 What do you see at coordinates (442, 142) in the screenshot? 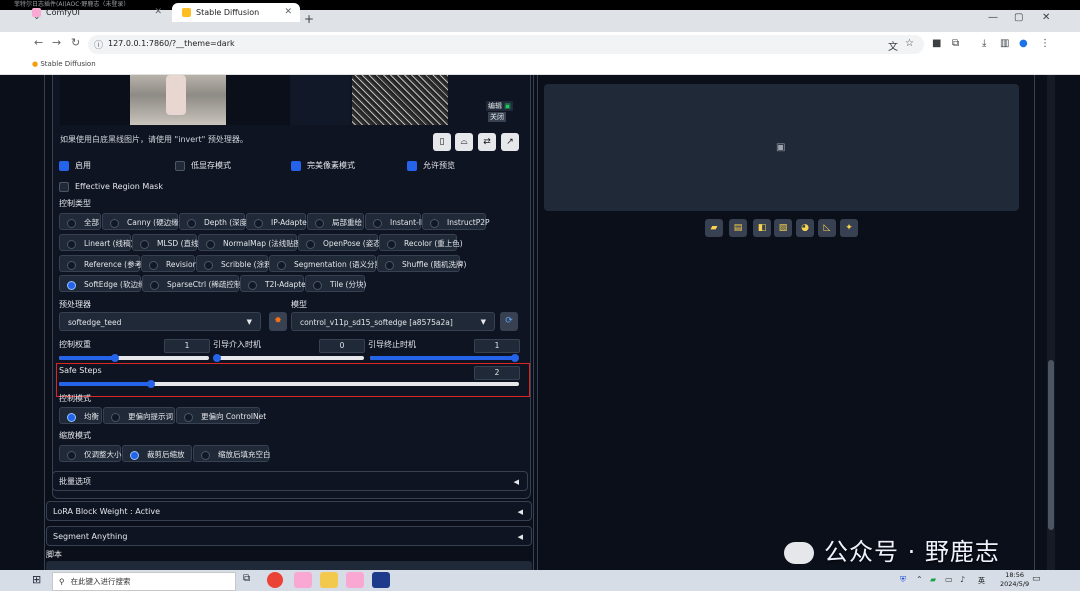
I see `new-canvas-icon: ▯` at bounding box center [442, 142].